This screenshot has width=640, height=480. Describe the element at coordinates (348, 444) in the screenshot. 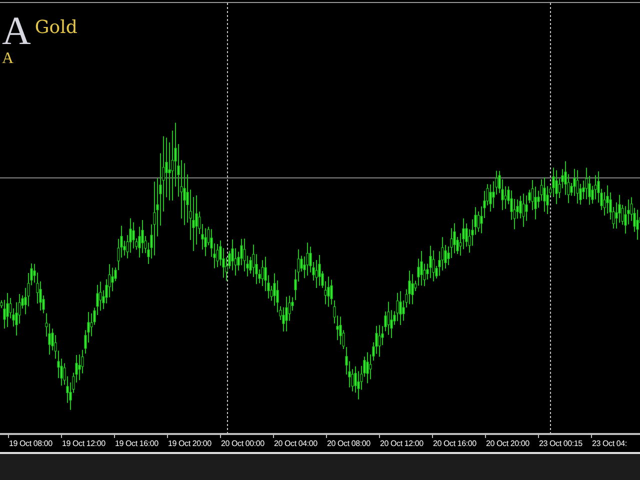

I see `time-axis-label: 20 Oct 08:00` at that location.